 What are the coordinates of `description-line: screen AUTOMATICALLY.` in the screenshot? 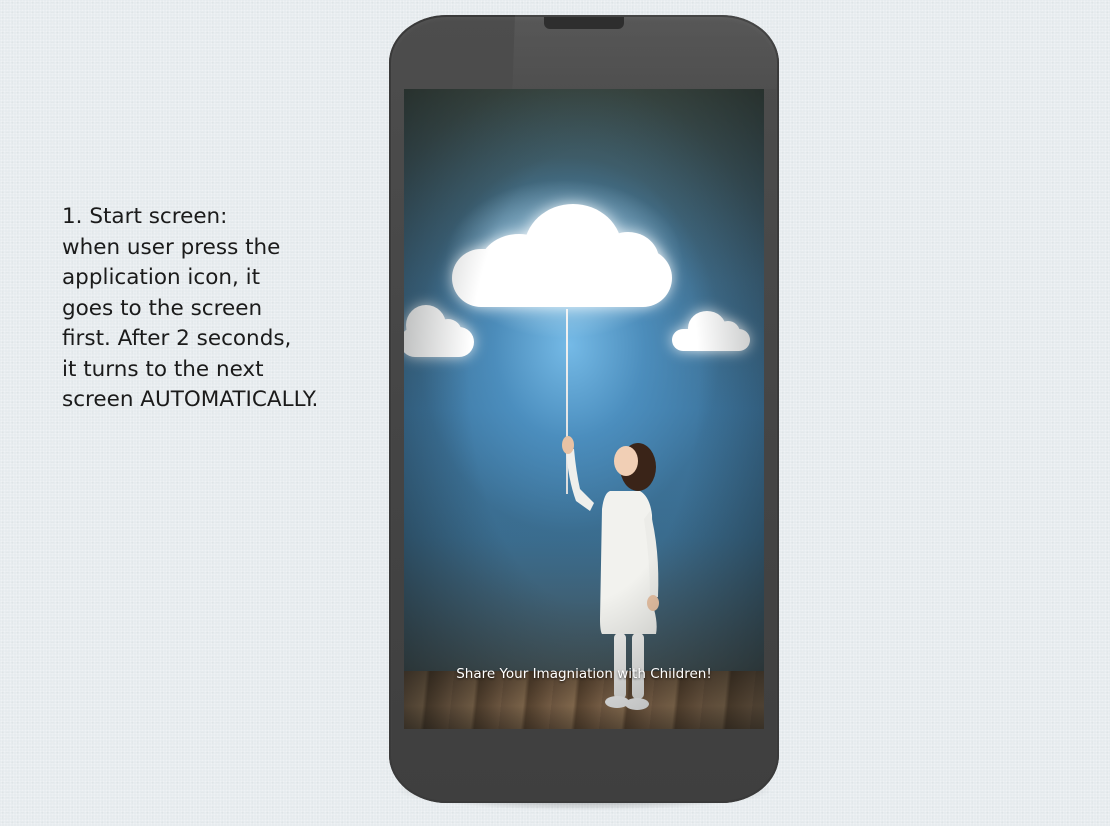 It's located at (190, 399).